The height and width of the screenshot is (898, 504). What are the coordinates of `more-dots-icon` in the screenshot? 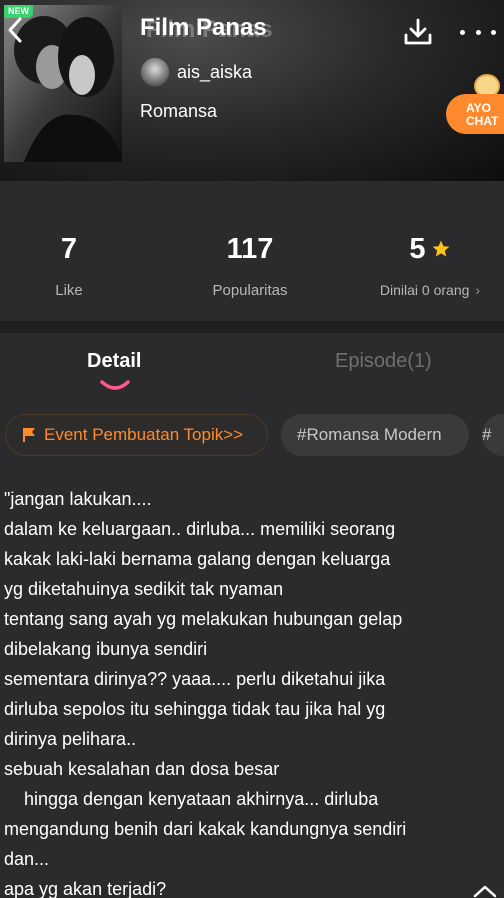 It's located at (462, 32).